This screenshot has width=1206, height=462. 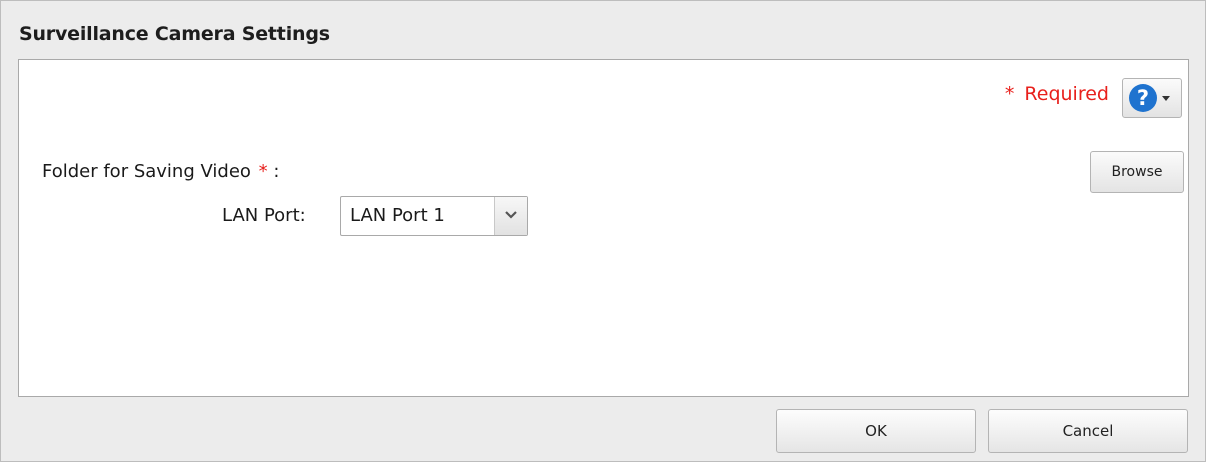 What do you see at coordinates (1088, 431) in the screenshot?
I see `cancel-button: Cancel` at bounding box center [1088, 431].